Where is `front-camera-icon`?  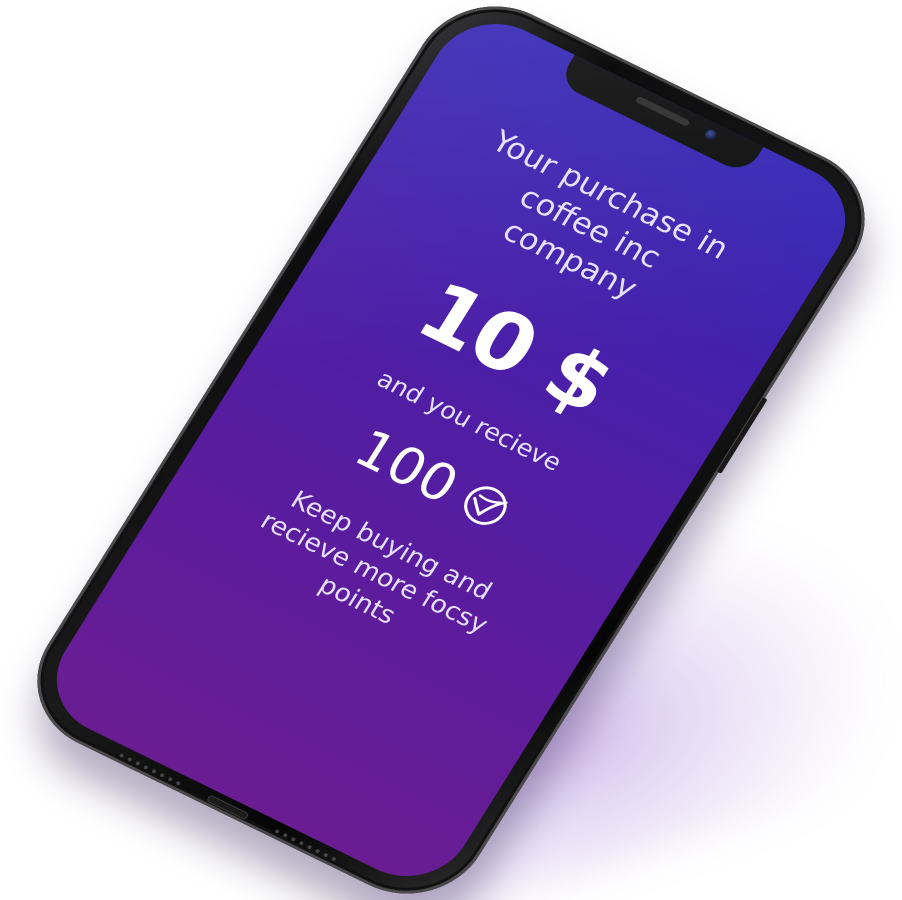
front-camera-icon is located at coordinates (710, 134).